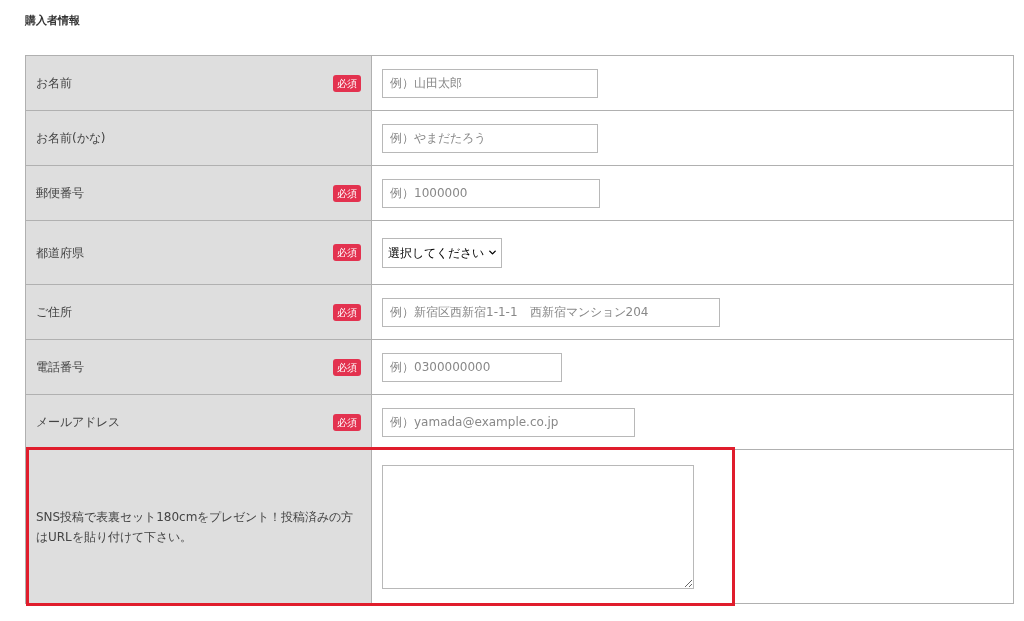  I want to click on field-label: SNS投稿で表裏セット180cmをプレゼント！投稿済みの方はURLを貼り付けて下さい。, so click(195, 527).